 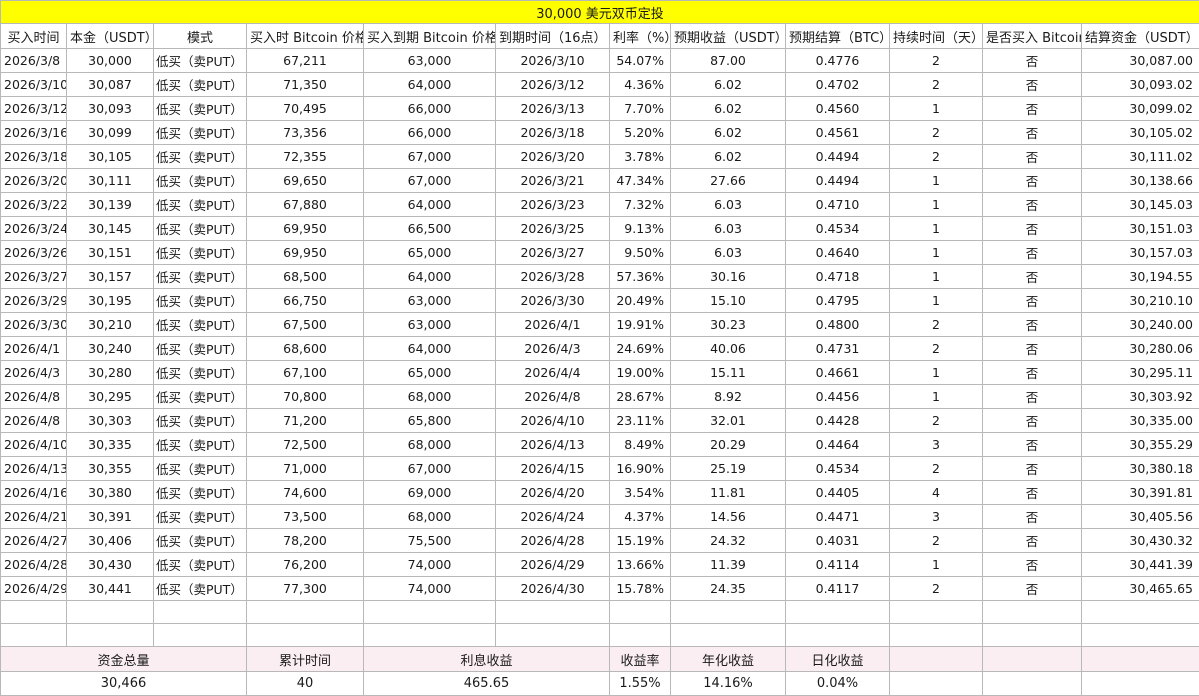 What do you see at coordinates (553, 541) in the screenshot?
I see `cell-expiry: 2026/4/28` at bounding box center [553, 541].